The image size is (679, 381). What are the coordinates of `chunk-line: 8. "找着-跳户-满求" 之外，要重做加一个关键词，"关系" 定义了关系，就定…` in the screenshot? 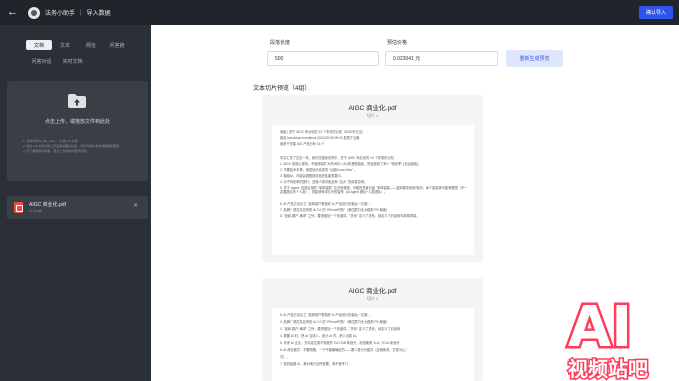 It's located at (350, 216).